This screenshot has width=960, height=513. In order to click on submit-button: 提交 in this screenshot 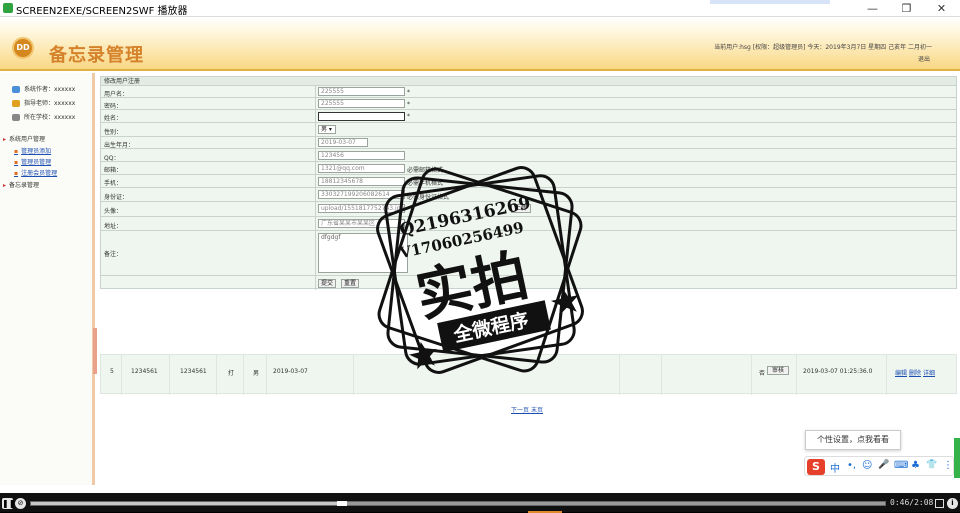, I will do `click(327, 283)`.